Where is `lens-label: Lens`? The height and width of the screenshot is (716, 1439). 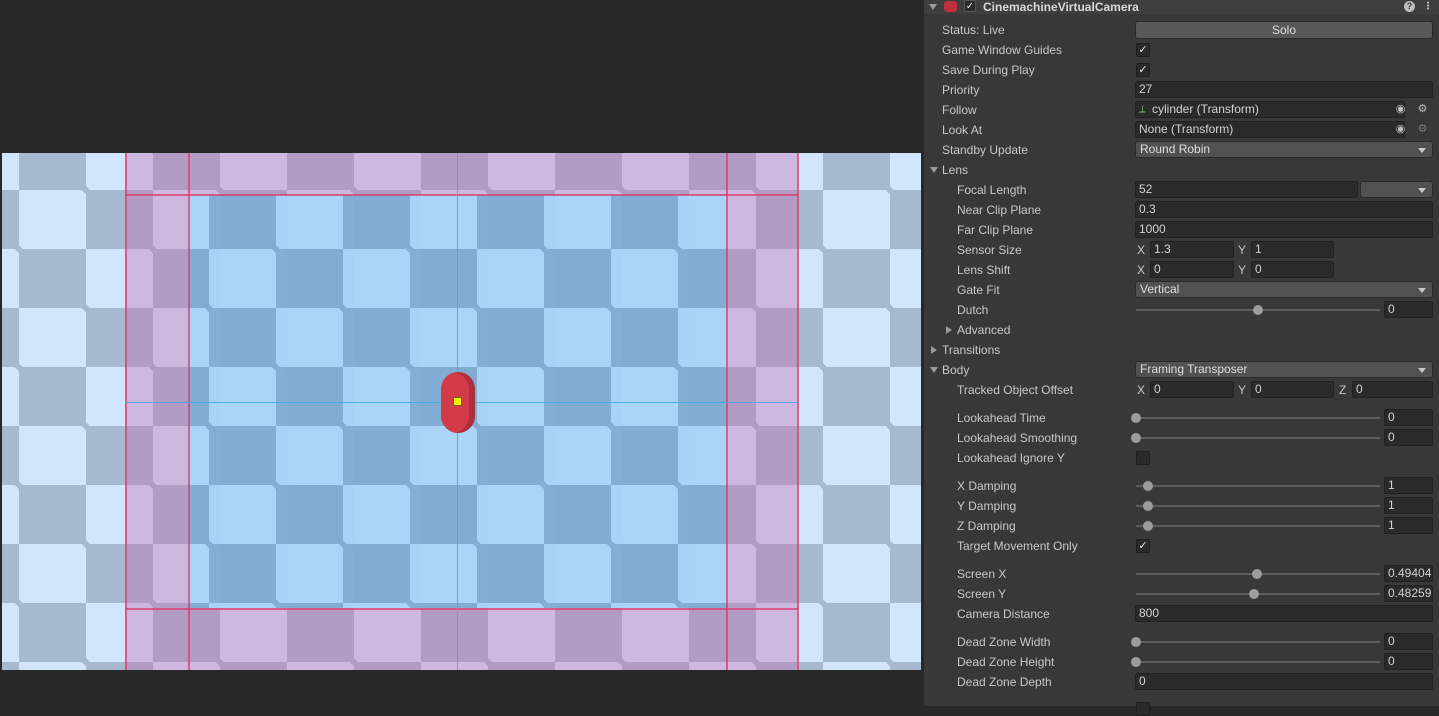
lens-label: Lens is located at coordinates (955, 170).